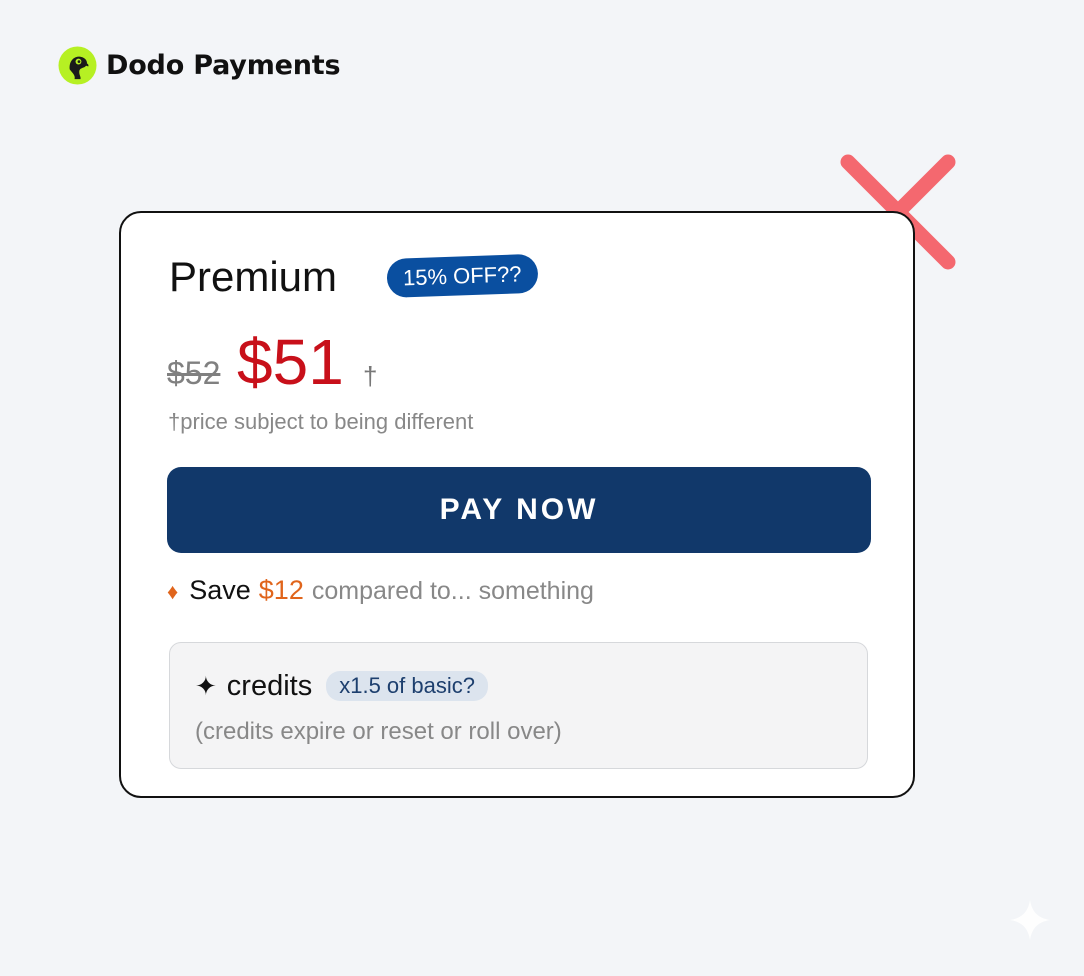  I want to click on credits-label: credits, so click(269, 686).